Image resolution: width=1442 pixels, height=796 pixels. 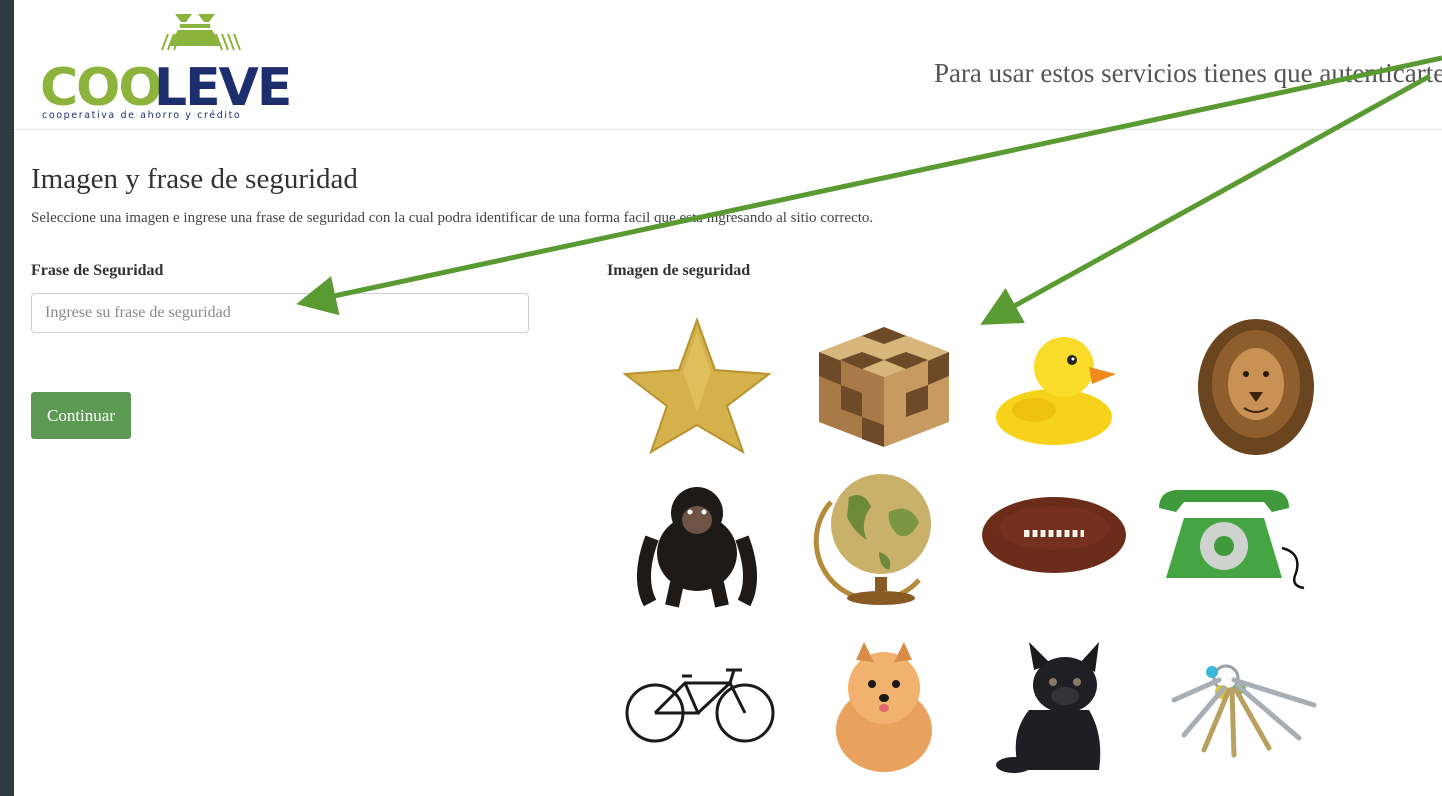 I want to click on security-image-bicycle, so click(x=700, y=703).